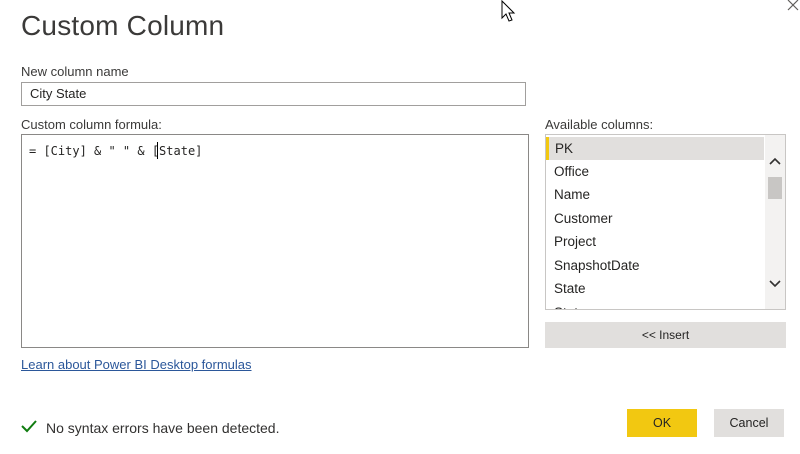  Describe the element at coordinates (655, 218) in the screenshot. I see `column-item-customer: Customer` at that location.